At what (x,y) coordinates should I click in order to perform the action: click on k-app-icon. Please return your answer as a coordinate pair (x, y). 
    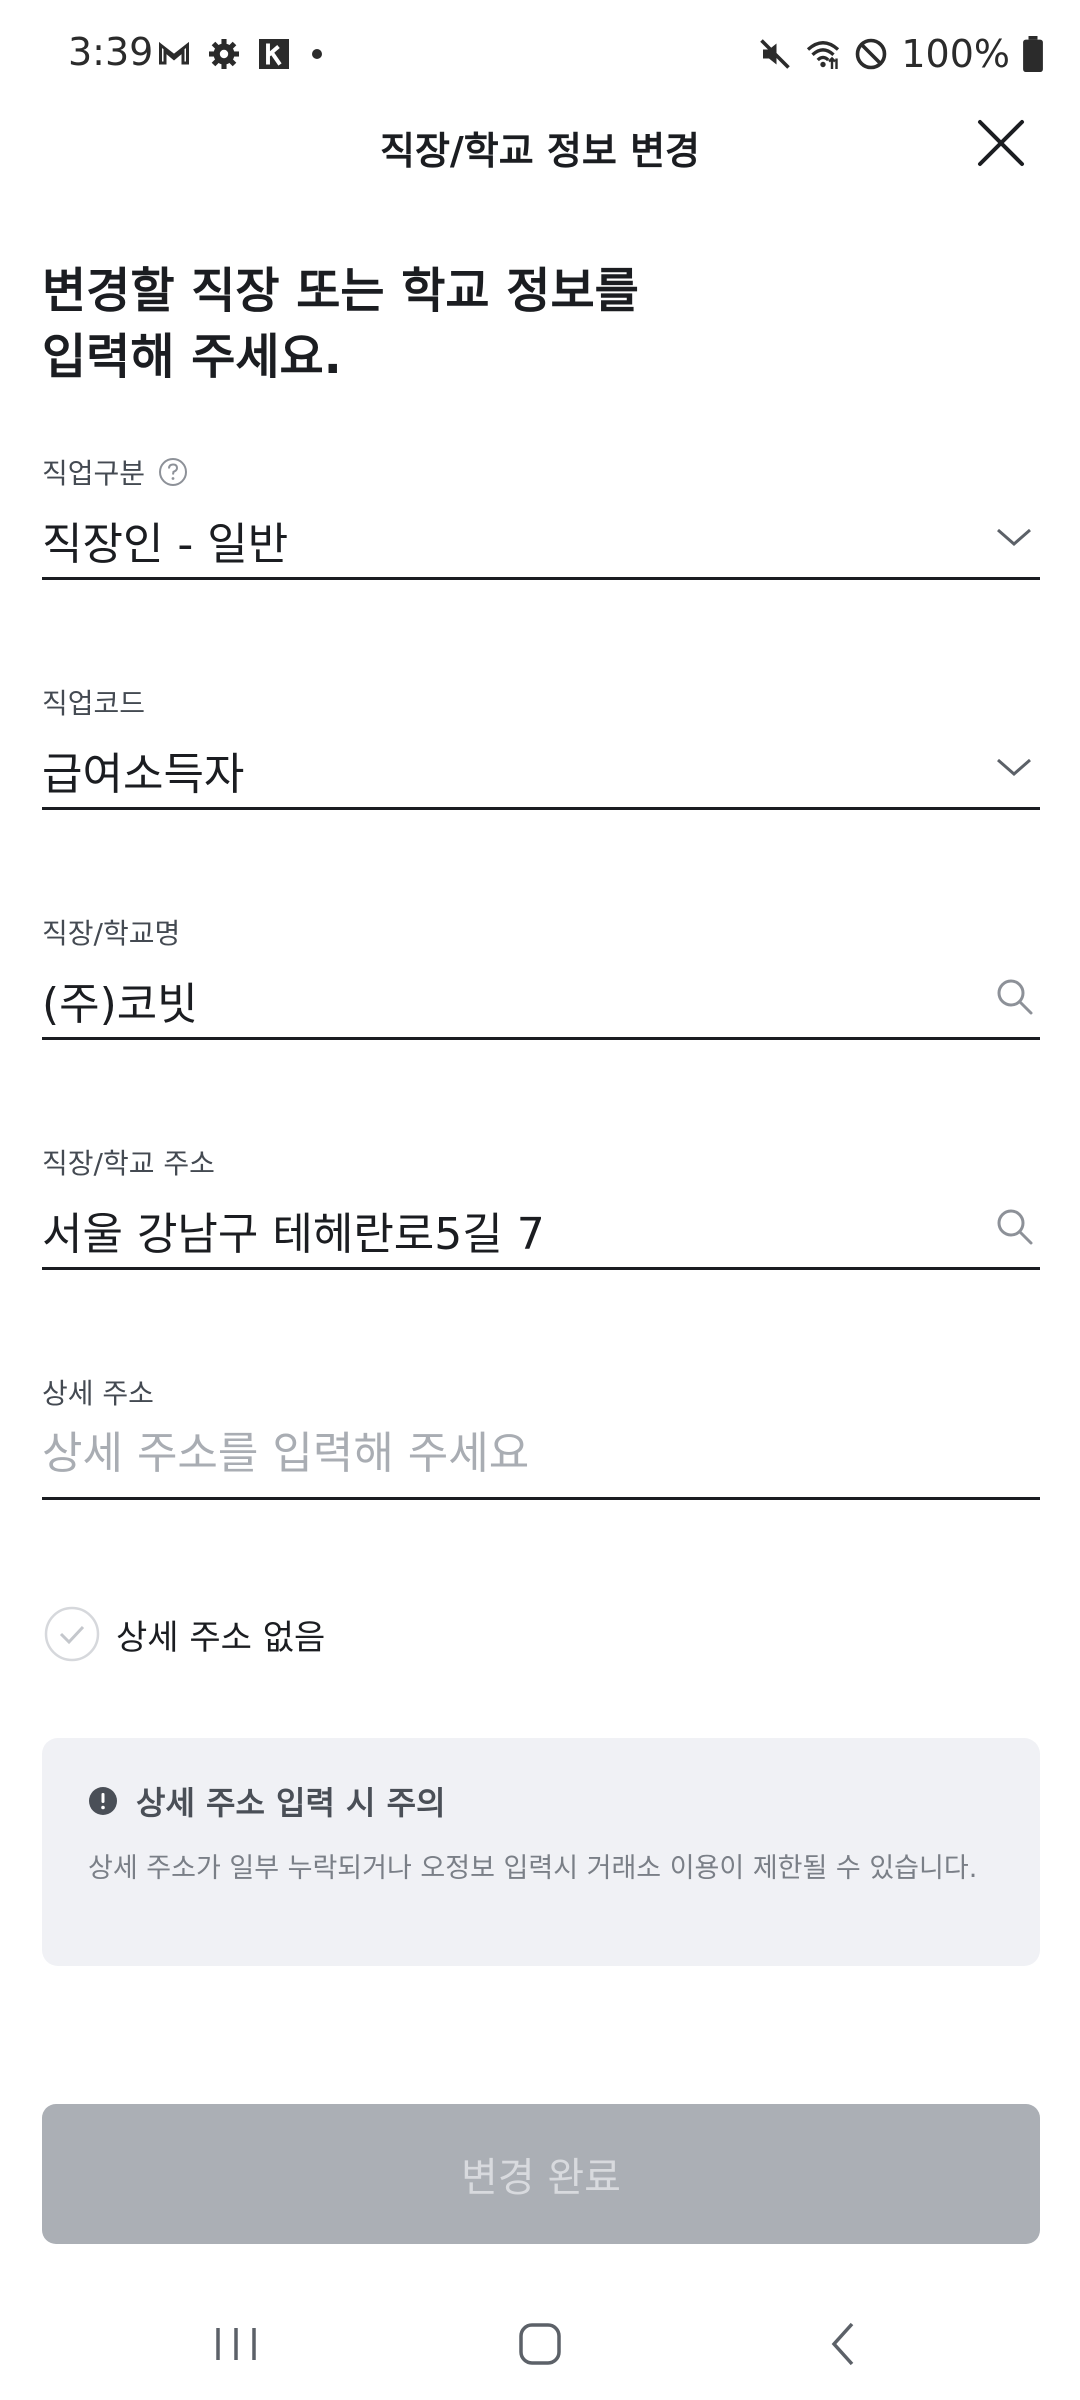
    Looking at the image, I should click on (274, 54).